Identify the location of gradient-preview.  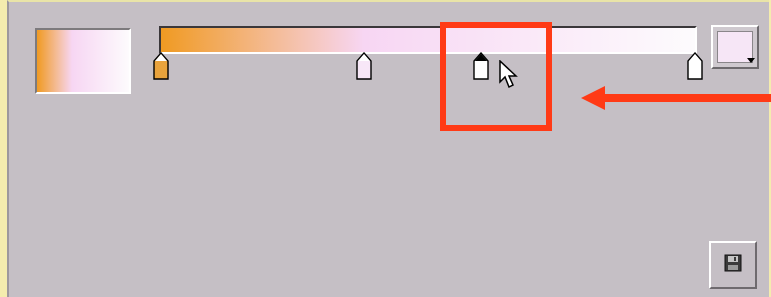
(83, 61).